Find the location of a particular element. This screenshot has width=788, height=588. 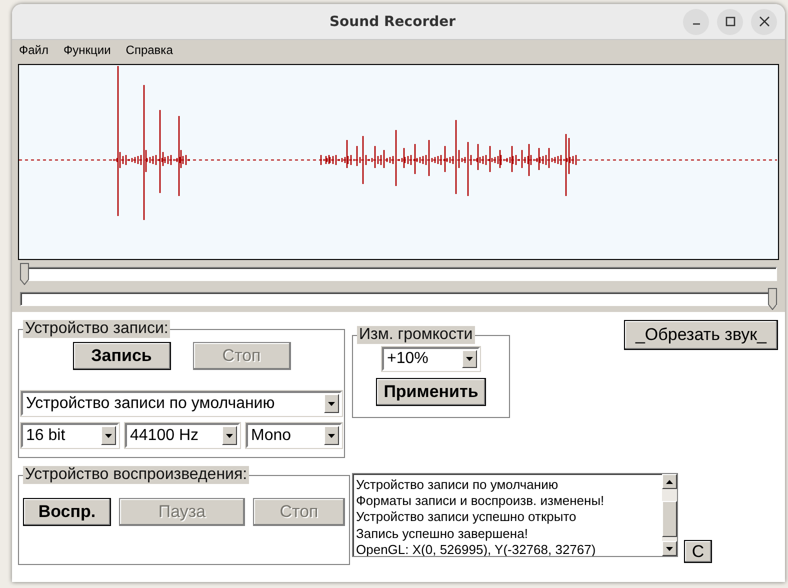

trim-button: _Обрезать звук_ is located at coordinates (701, 335).